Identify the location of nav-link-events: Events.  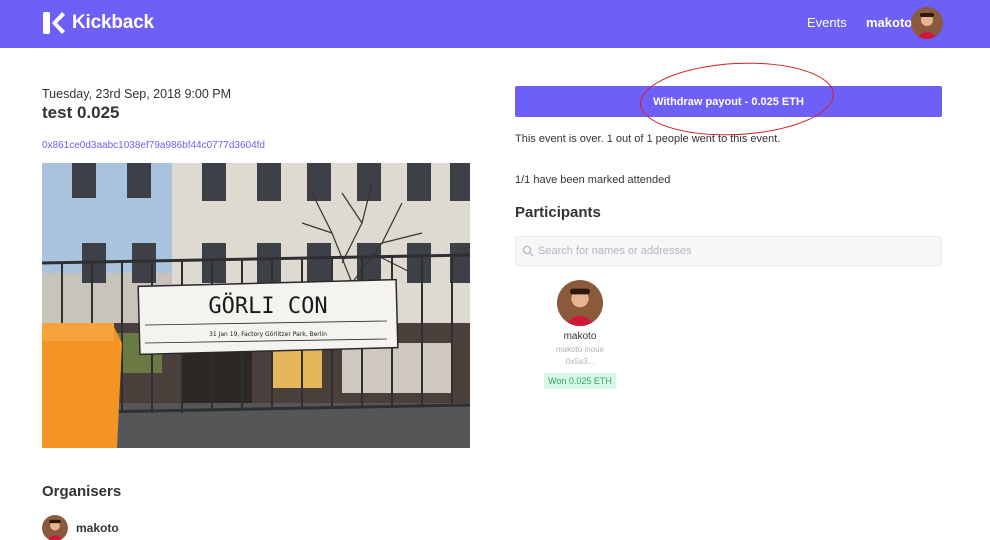
(827, 22).